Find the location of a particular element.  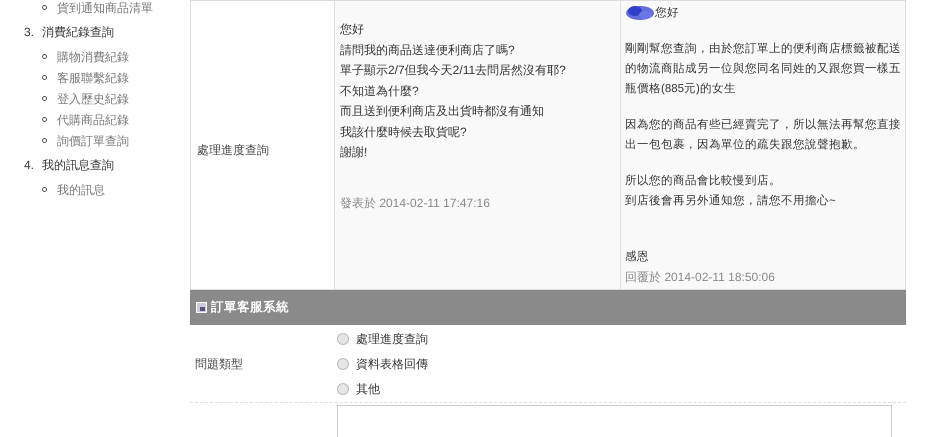

message-line: 請問我的商品送達便利商店了嗎? is located at coordinates (428, 50).